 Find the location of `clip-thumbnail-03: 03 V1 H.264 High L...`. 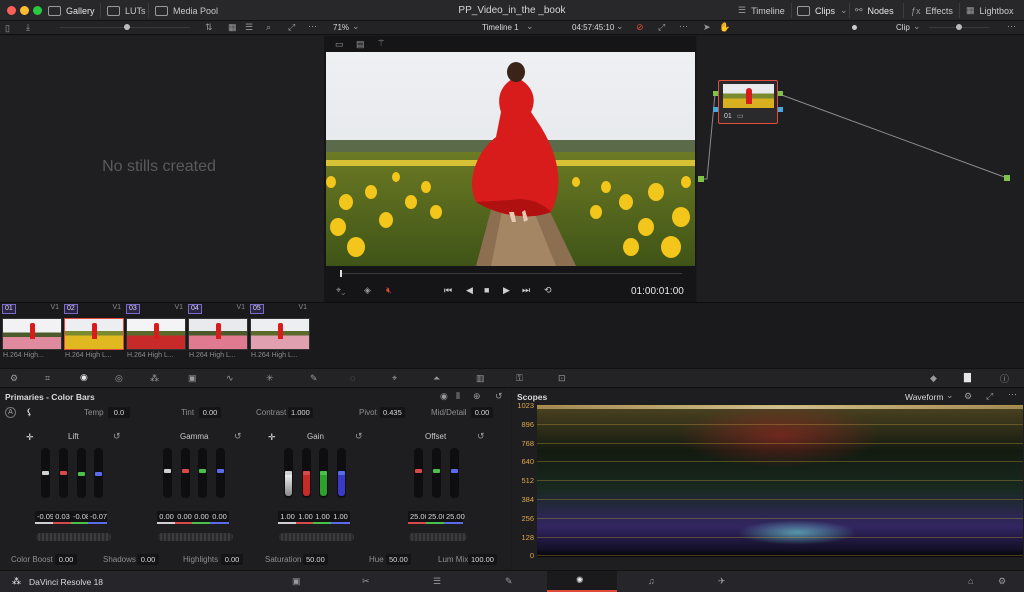

clip-thumbnail-03: 03 V1 H.264 High L... is located at coordinates (156, 334).